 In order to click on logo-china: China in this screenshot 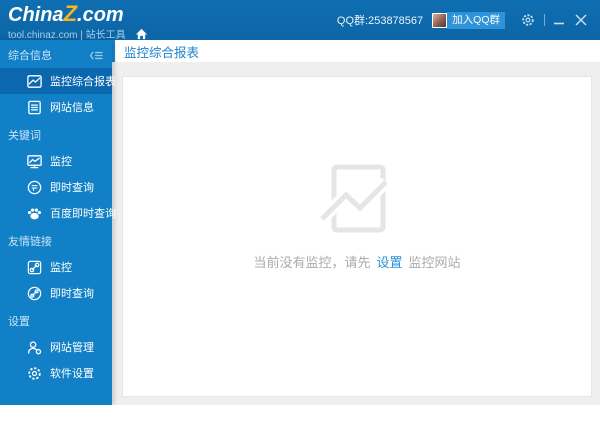, I will do `click(36, 15)`.